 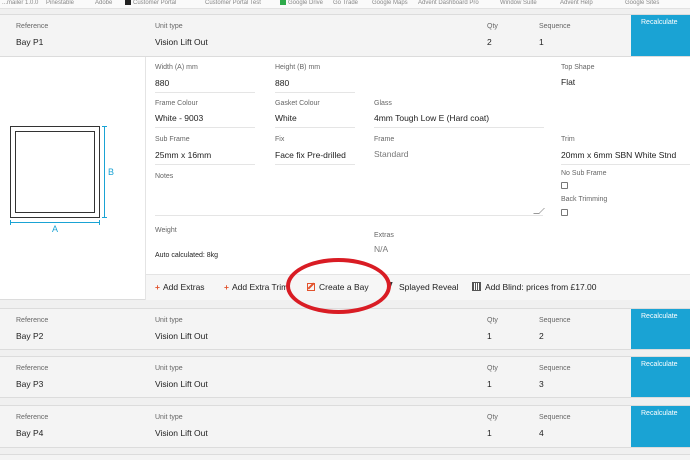 I want to click on bookmark: Google Drive, so click(x=301, y=4).